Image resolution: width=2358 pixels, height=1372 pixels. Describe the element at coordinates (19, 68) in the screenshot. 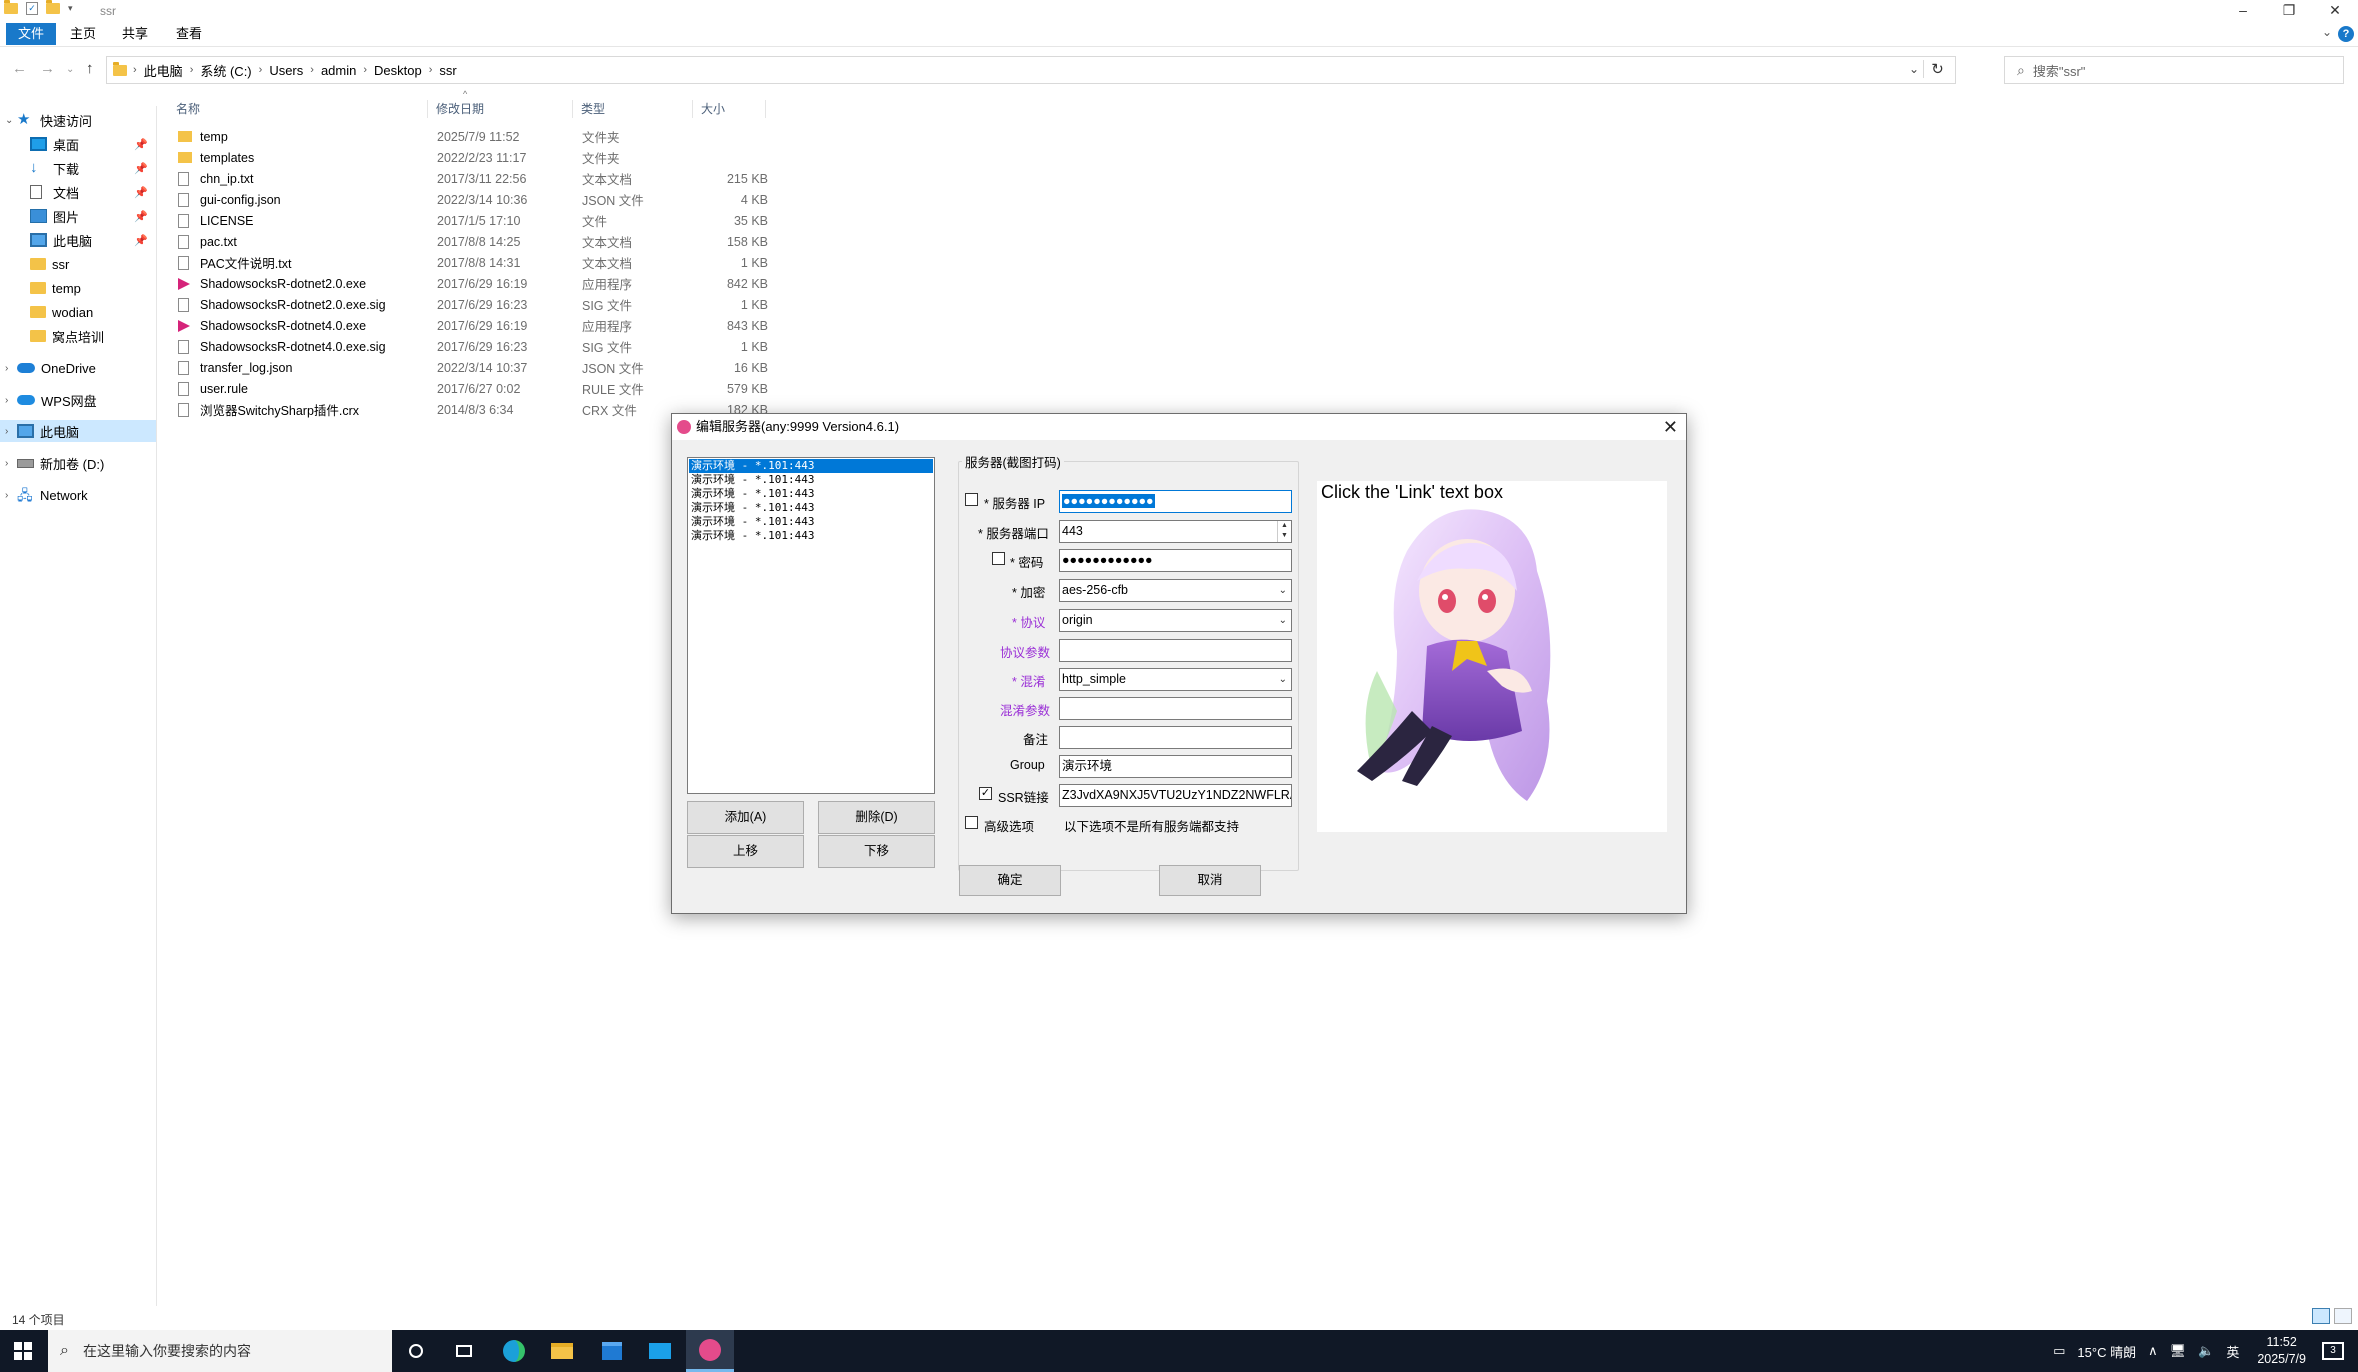

I see `back-icon: ←` at that location.